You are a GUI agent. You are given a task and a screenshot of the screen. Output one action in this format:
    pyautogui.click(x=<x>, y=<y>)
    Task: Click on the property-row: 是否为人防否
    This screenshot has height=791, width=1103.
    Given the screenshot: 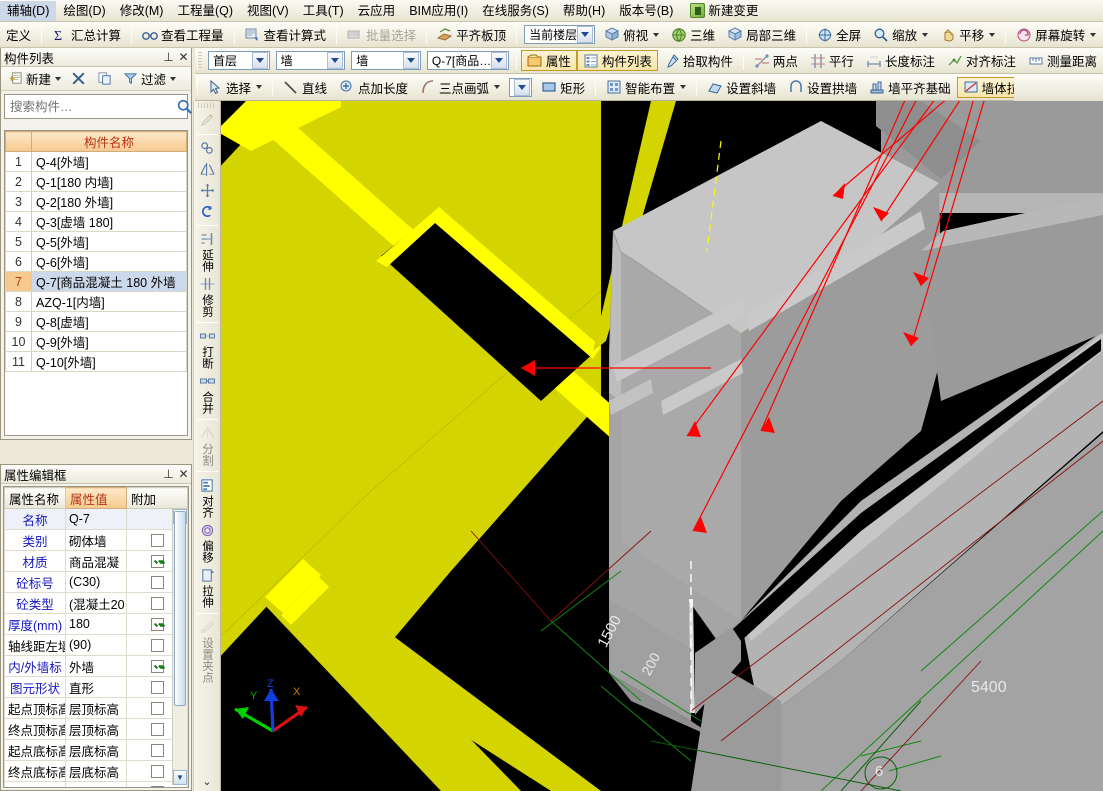 What is the action you would take?
    pyautogui.click(x=96, y=784)
    